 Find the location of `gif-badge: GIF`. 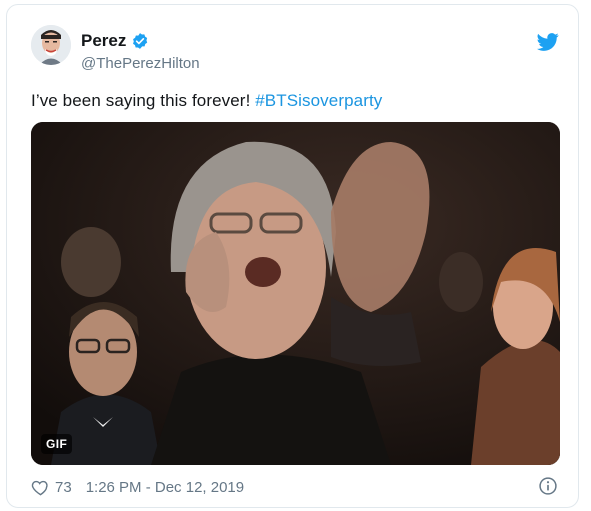

gif-badge: GIF is located at coordinates (57, 444).